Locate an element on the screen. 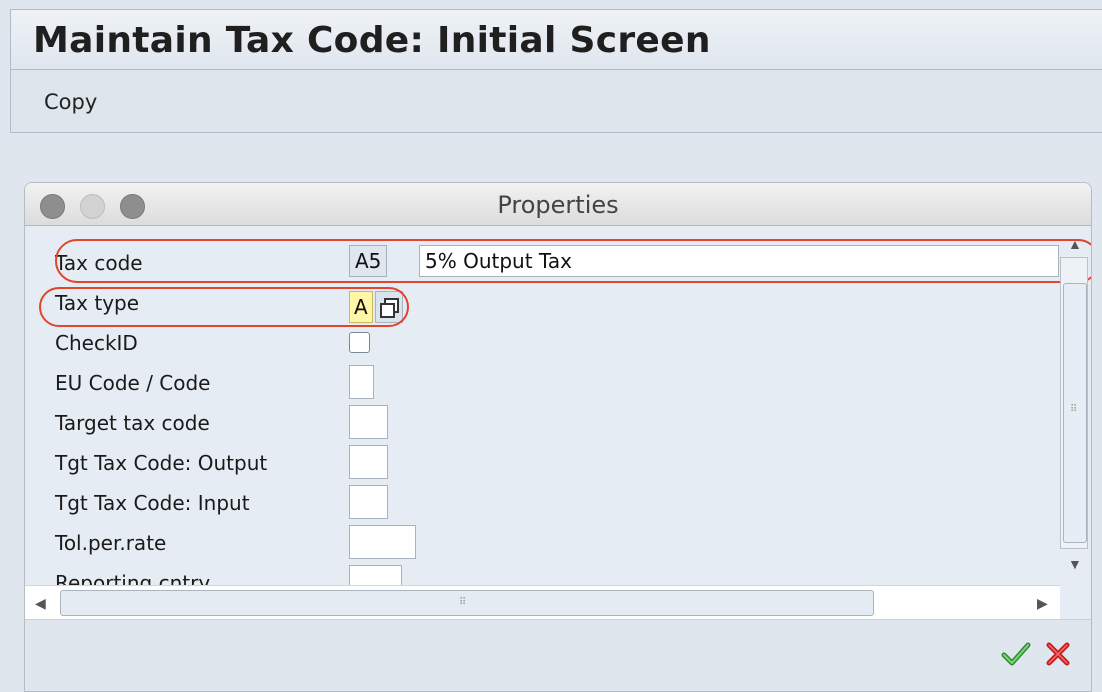 Image resolution: width=1102 pixels, height=692 pixels. scroll-up-arrow-icon: ▲ is located at coordinates (1075, 244).